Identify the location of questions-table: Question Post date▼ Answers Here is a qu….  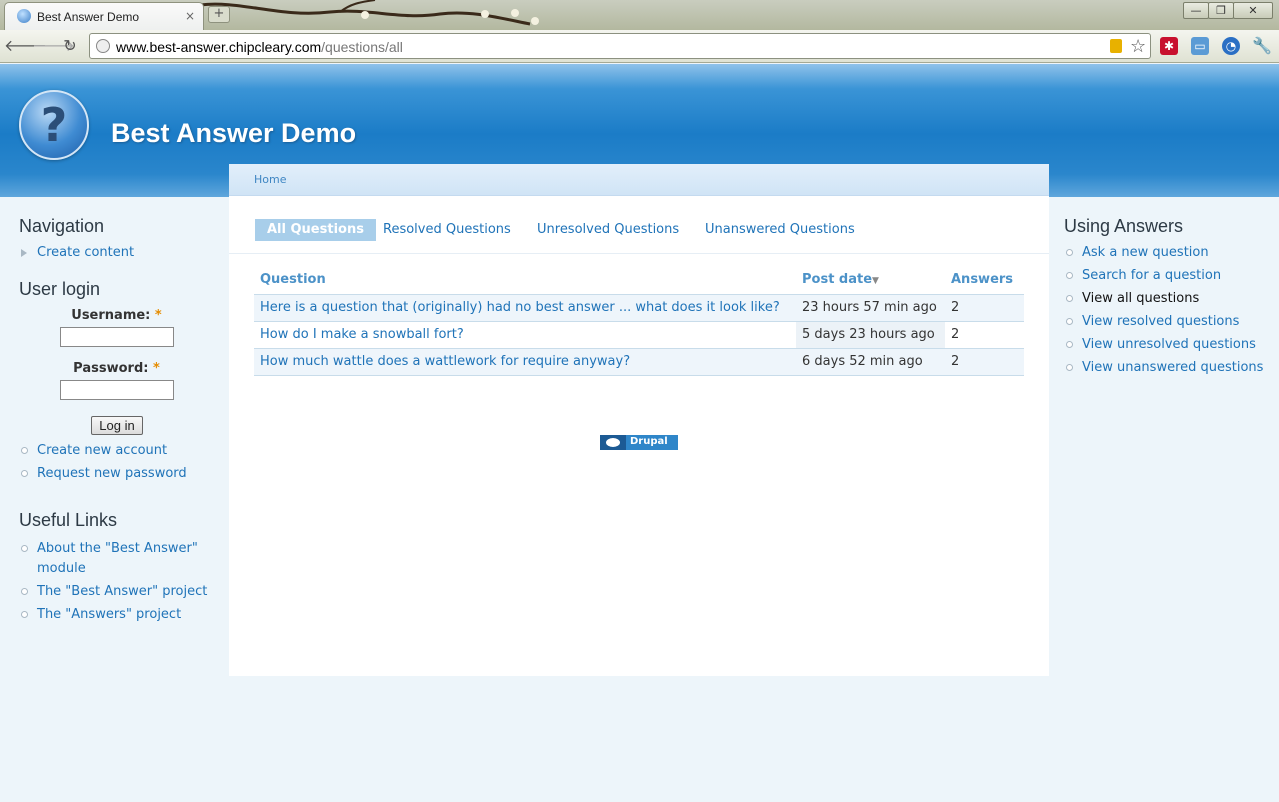
(639, 321).